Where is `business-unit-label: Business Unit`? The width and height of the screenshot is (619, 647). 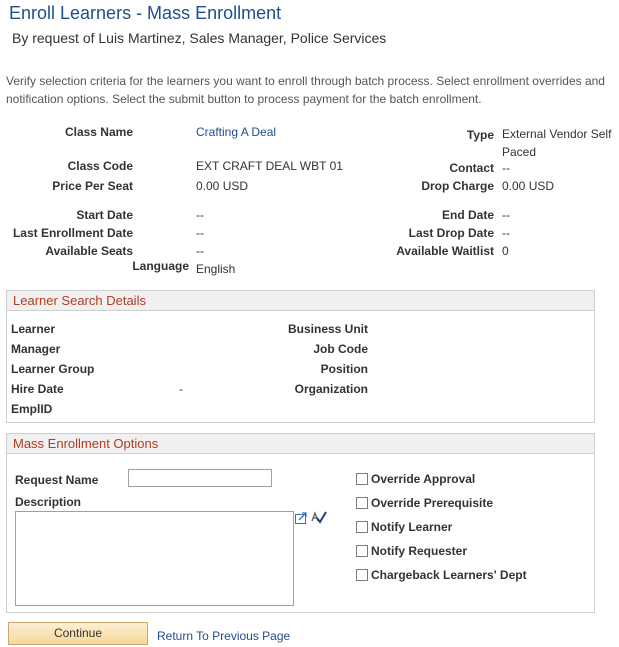 business-unit-label: Business Unit is located at coordinates (327, 329).